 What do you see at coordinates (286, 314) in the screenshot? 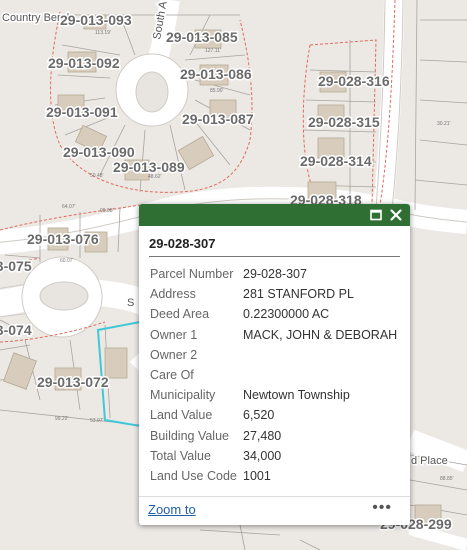
I see `attribute-value: 0.22300000 AC` at bounding box center [286, 314].